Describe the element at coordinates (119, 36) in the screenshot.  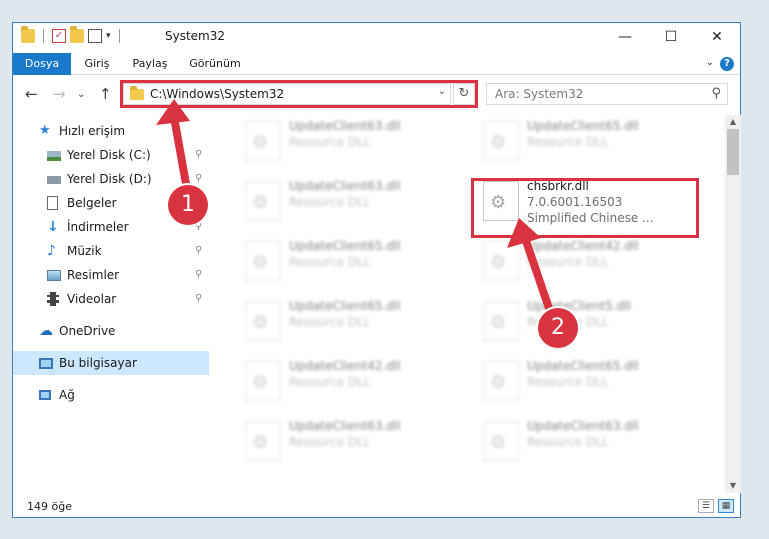
I see `title-divider` at that location.